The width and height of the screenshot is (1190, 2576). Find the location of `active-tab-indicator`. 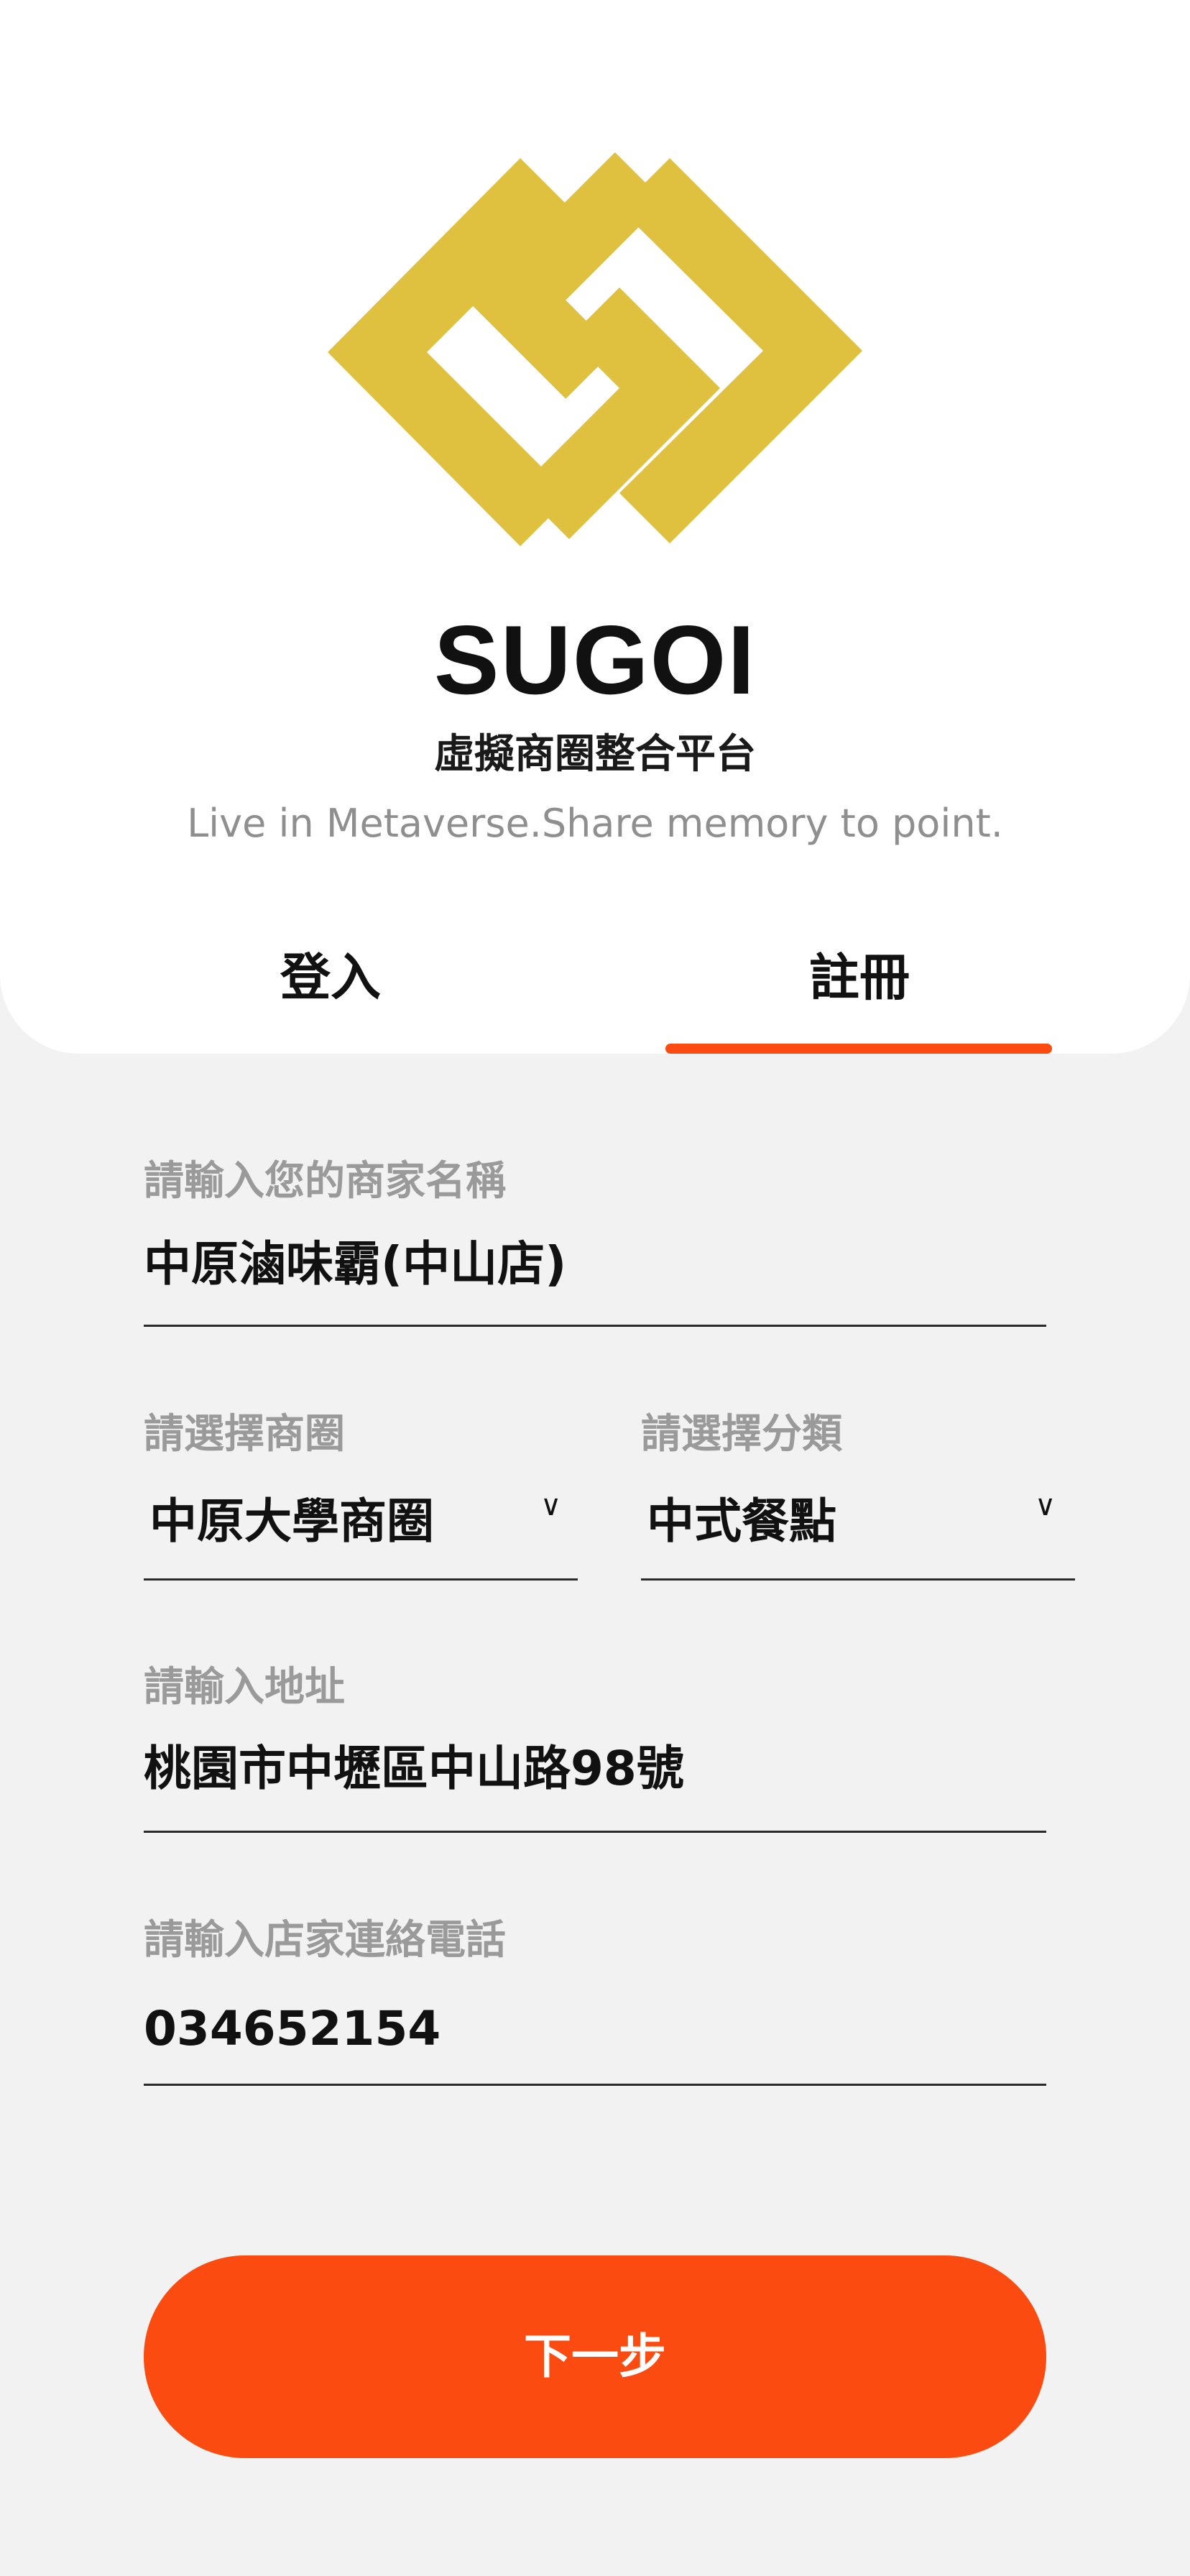

active-tab-indicator is located at coordinates (858, 1049).